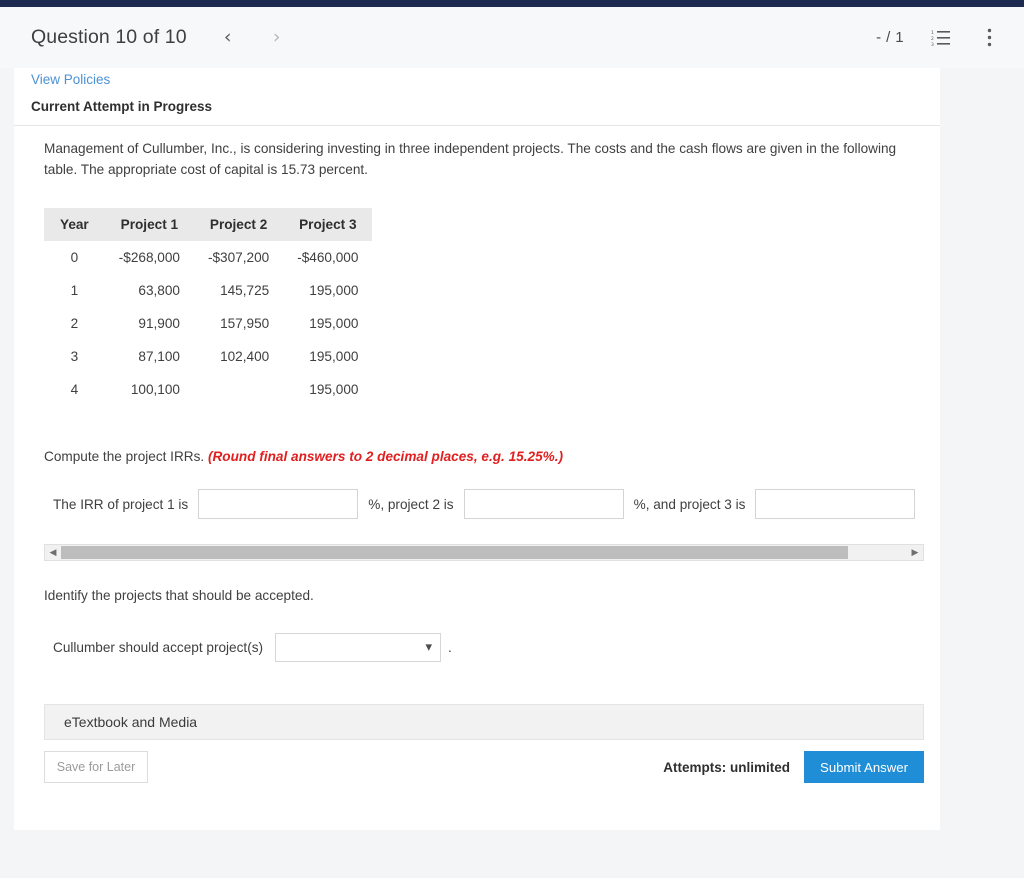 Image resolution: width=1024 pixels, height=878 pixels. What do you see at coordinates (727, 767) in the screenshot?
I see `attempts-label: Attempts: unlimited` at bounding box center [727, 767].